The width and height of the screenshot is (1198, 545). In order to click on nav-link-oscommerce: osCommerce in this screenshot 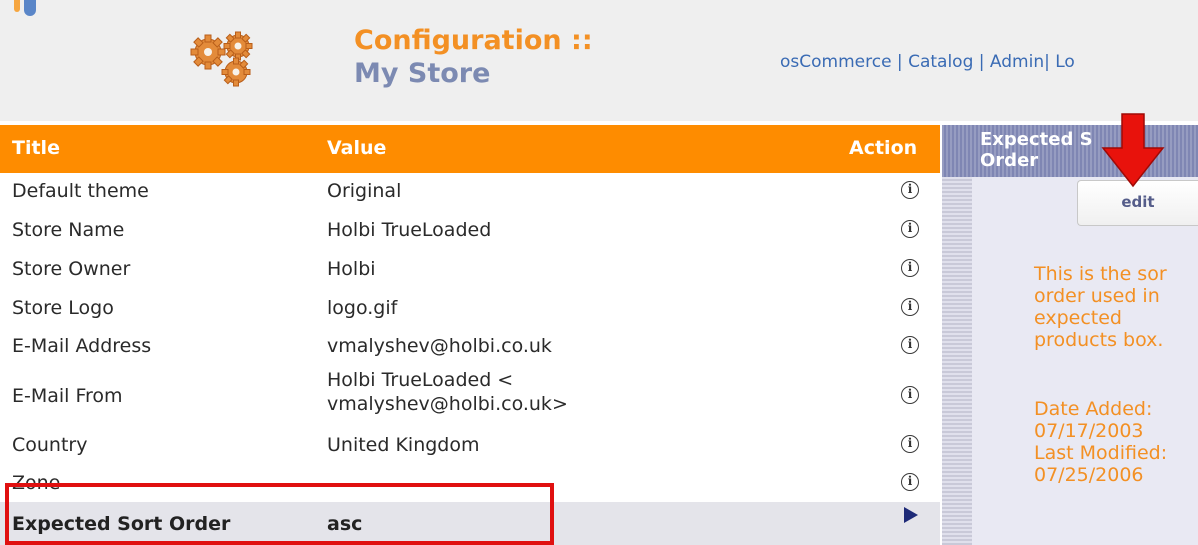, I will do `click(836, 62)`.